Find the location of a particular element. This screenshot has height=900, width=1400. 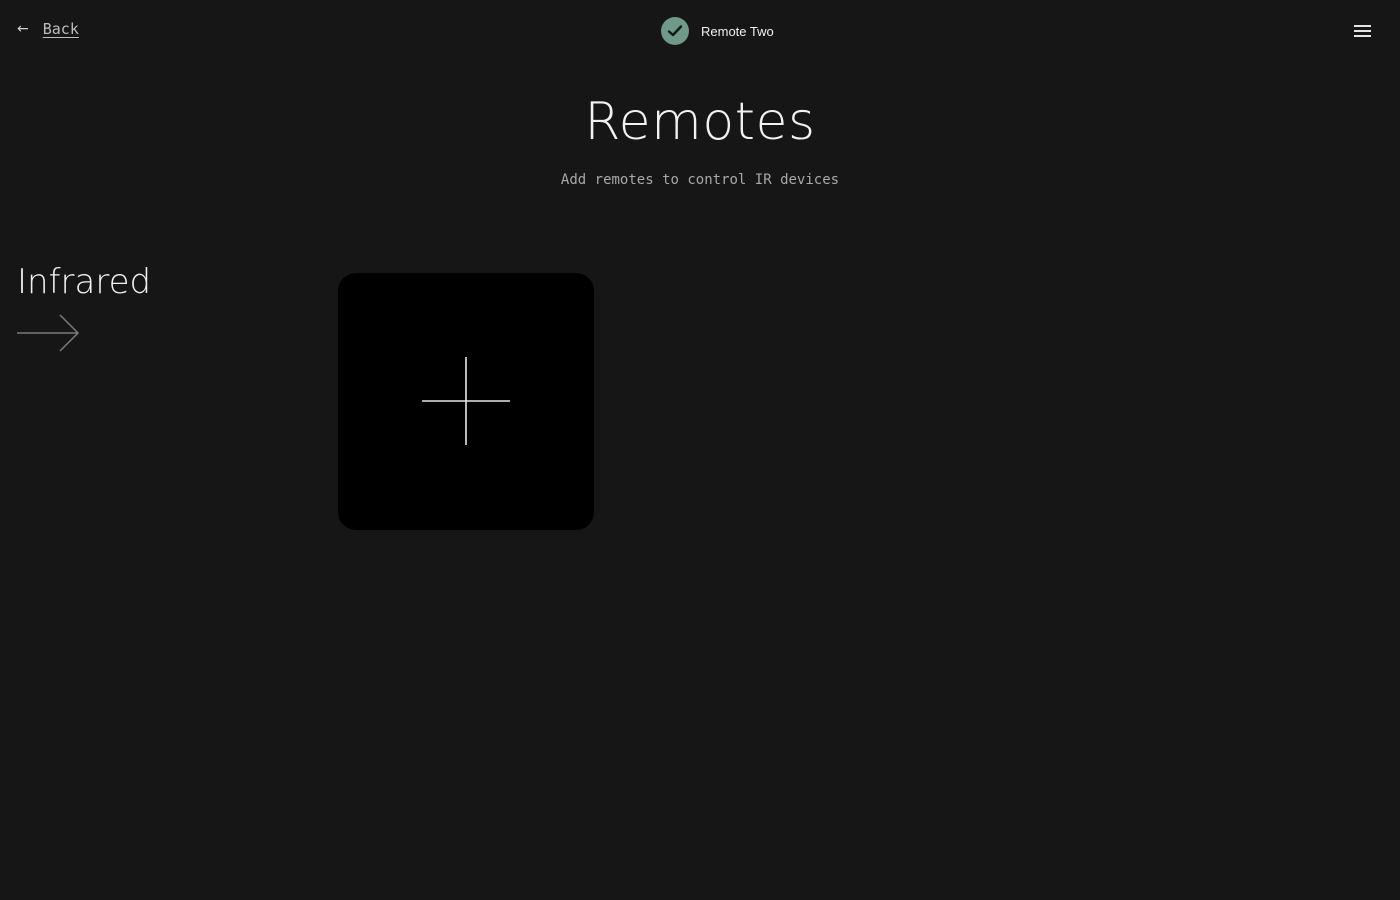

arrow-left-icon: ← is located at coordinates (23, 29).